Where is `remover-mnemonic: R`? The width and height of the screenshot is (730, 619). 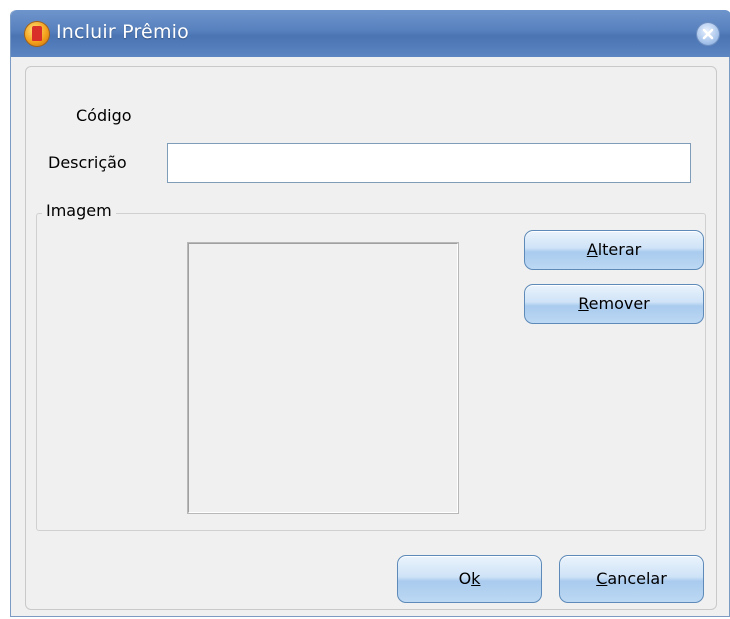
remover-mnemonic: R is located at coordinates (583, 303).